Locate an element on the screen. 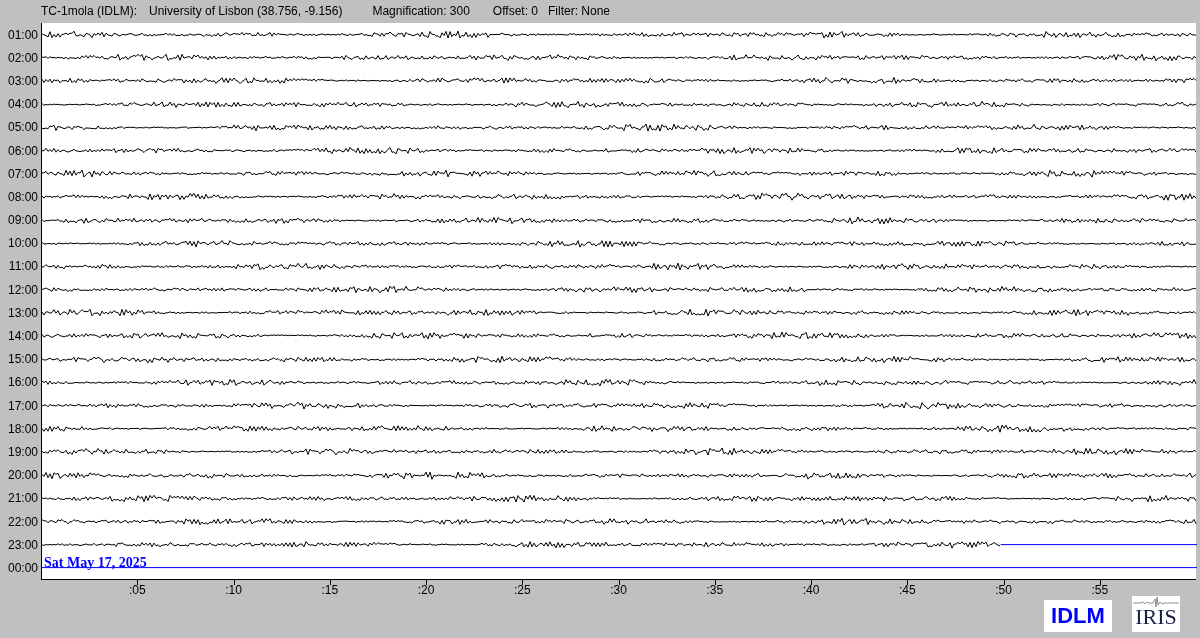 Image resolution: width=1200 pixels, height=638 pixels. hour-label: 08:00 is located at coordinates (22, 196).